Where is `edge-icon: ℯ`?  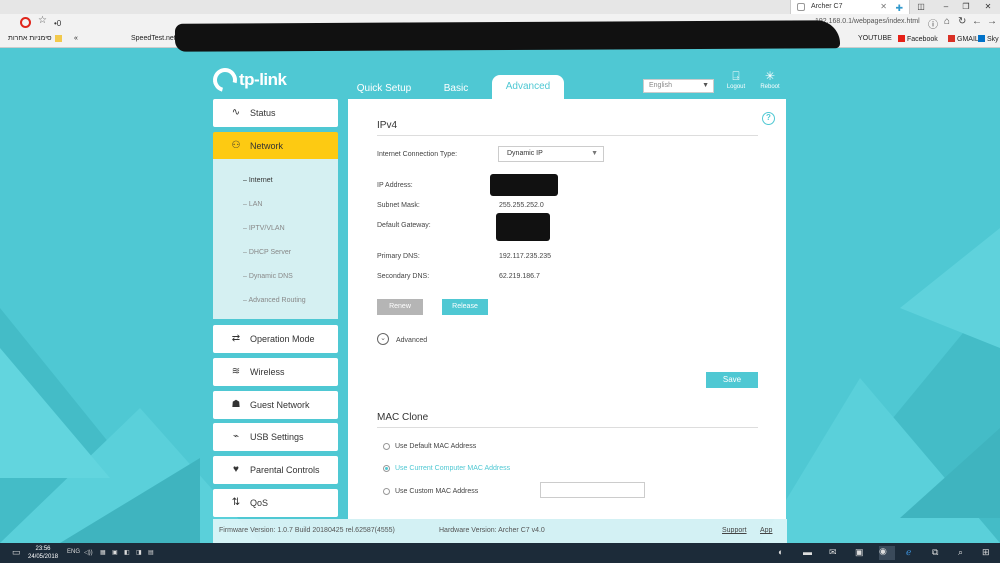 edge-icon: ℯ is located at coordinates (908, 552).